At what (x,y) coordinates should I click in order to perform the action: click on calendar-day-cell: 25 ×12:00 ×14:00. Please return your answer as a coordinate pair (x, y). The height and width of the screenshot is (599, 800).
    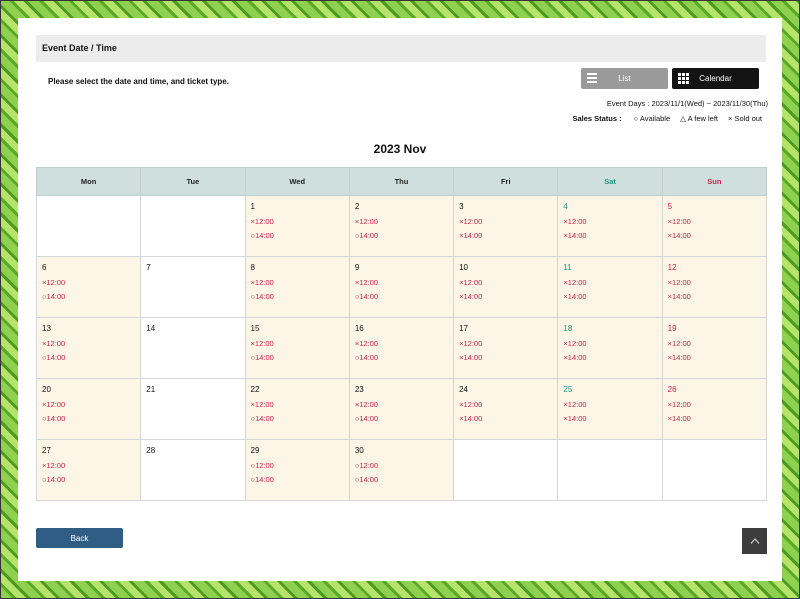
    Looking at the image, I should click on (610, 409).